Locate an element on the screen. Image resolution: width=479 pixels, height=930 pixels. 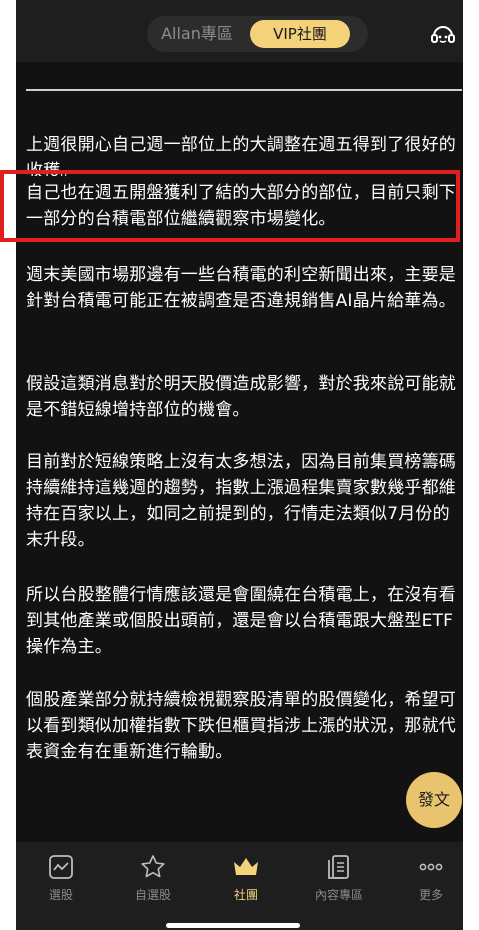
tab-label: 自選股 is located at coordinates (152, 895).